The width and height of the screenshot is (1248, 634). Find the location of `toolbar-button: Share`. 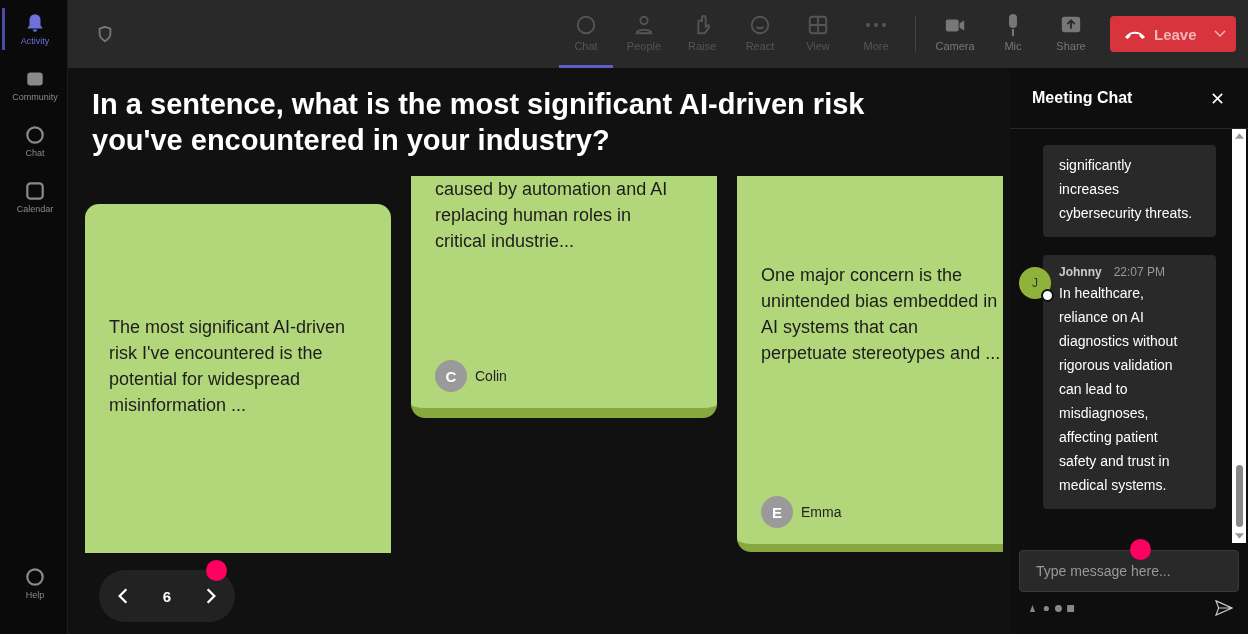

toolbar-button: Share is located at coordinates (1071, 34).